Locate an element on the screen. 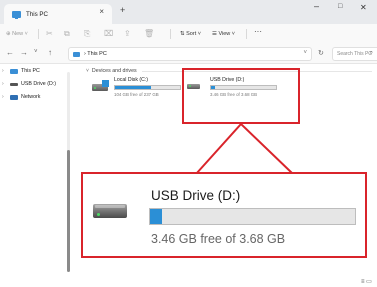 This screenshot has width=377, height=287. callout-pointer-line is located at coordinates (244, 148).